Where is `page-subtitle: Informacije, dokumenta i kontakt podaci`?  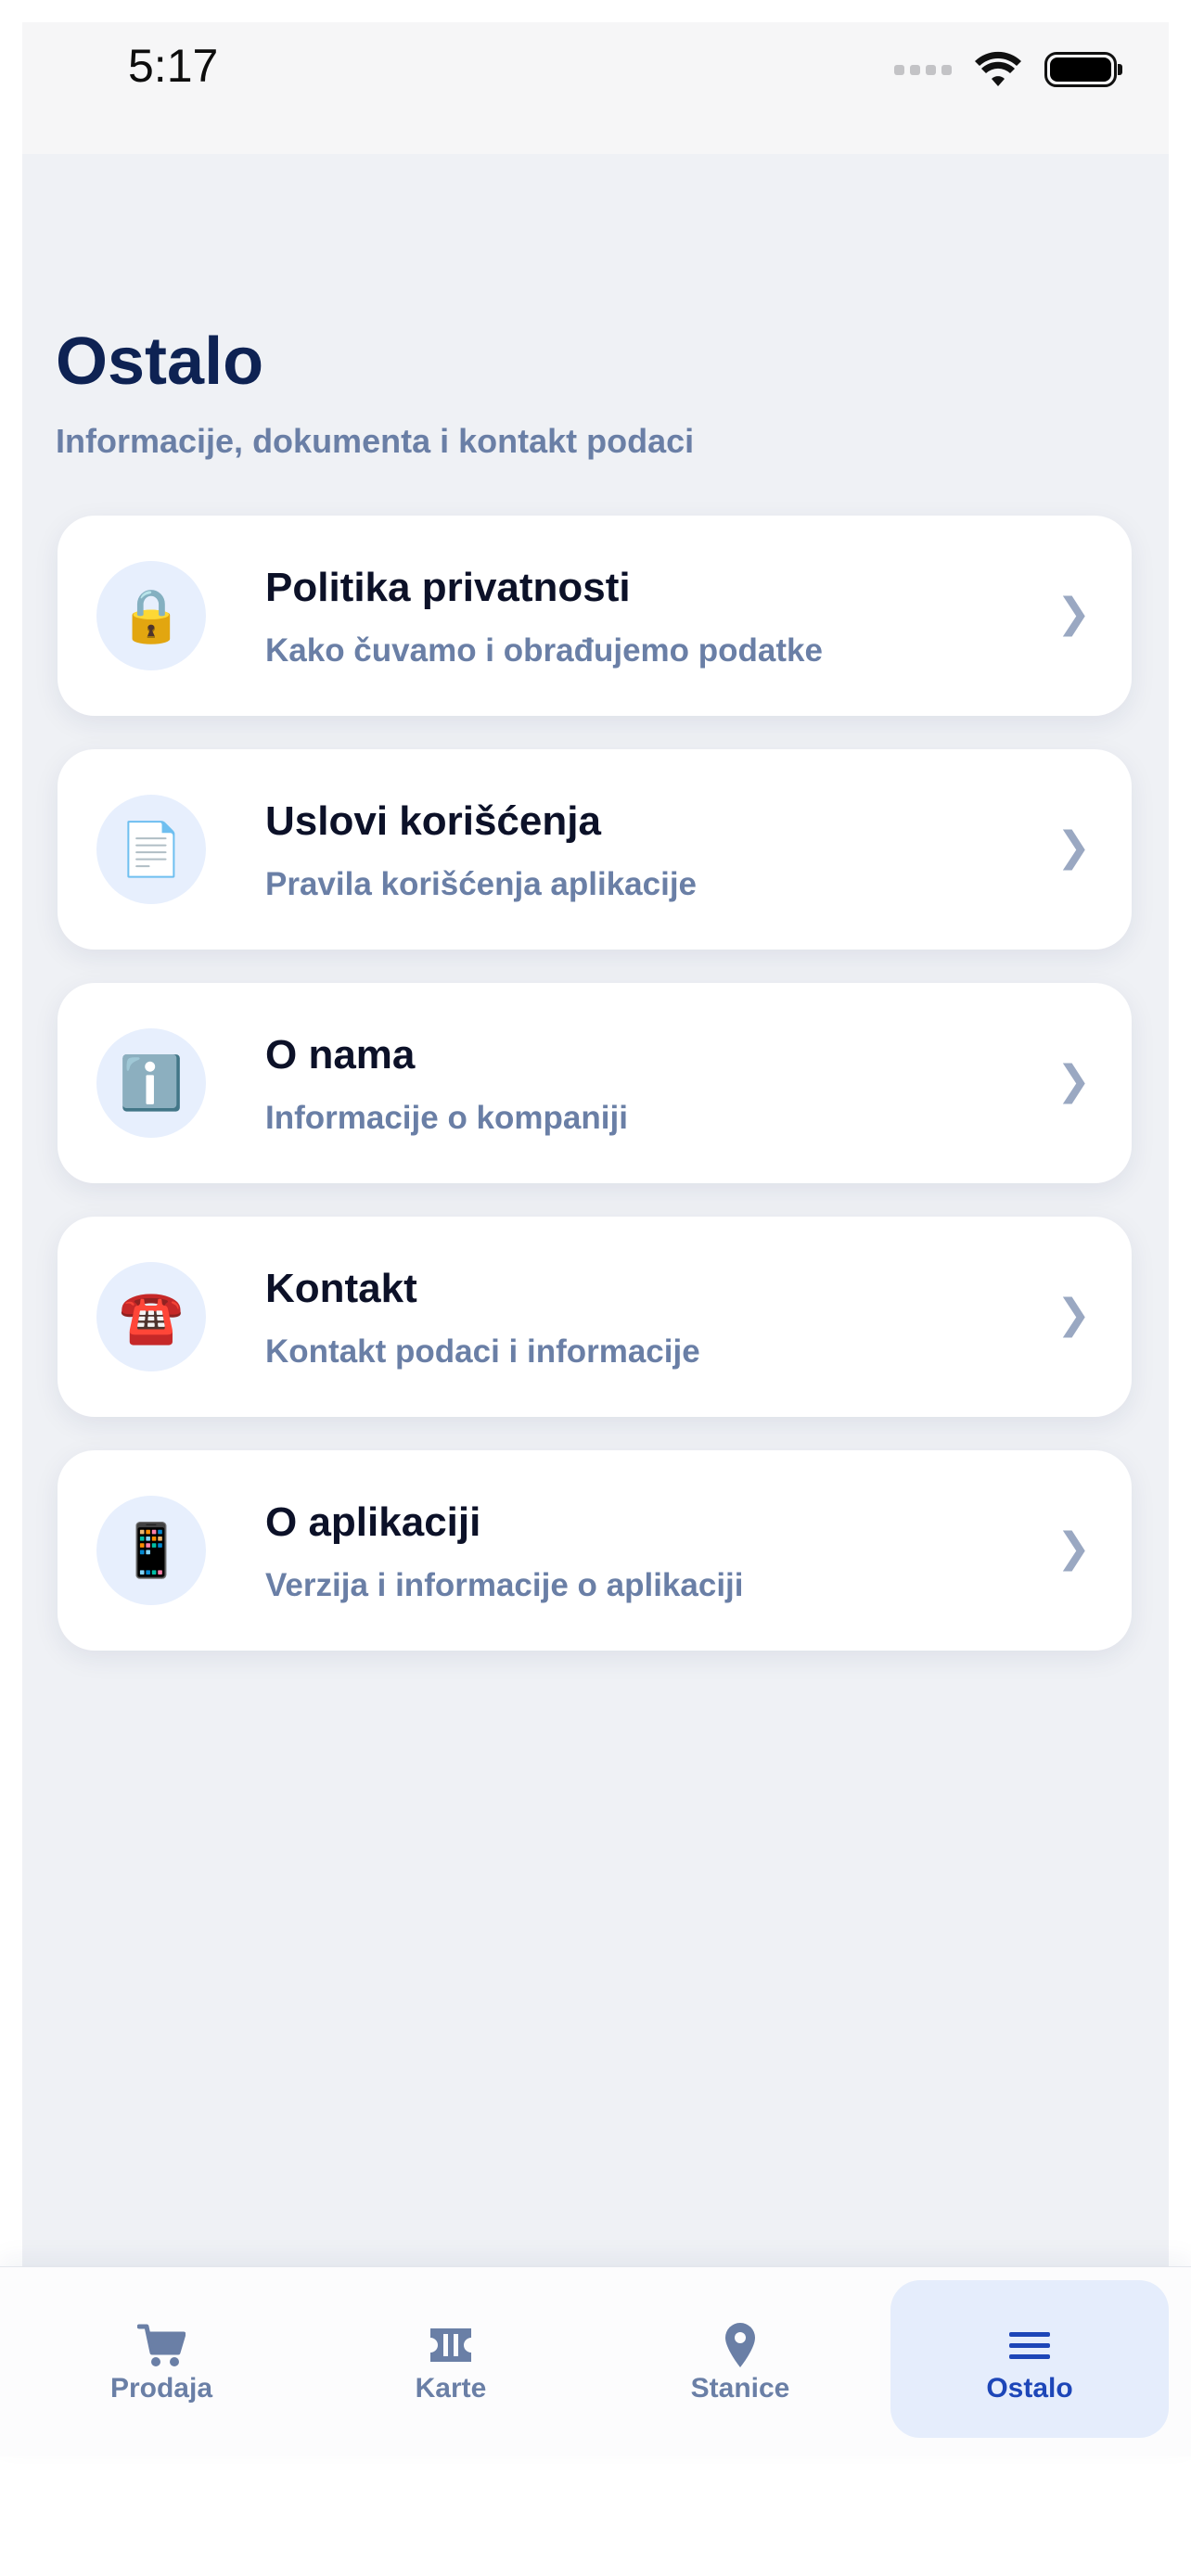 page-subtitle: Informacije, dokumenta i kontakt podaci is located at coordinates (375, 441).